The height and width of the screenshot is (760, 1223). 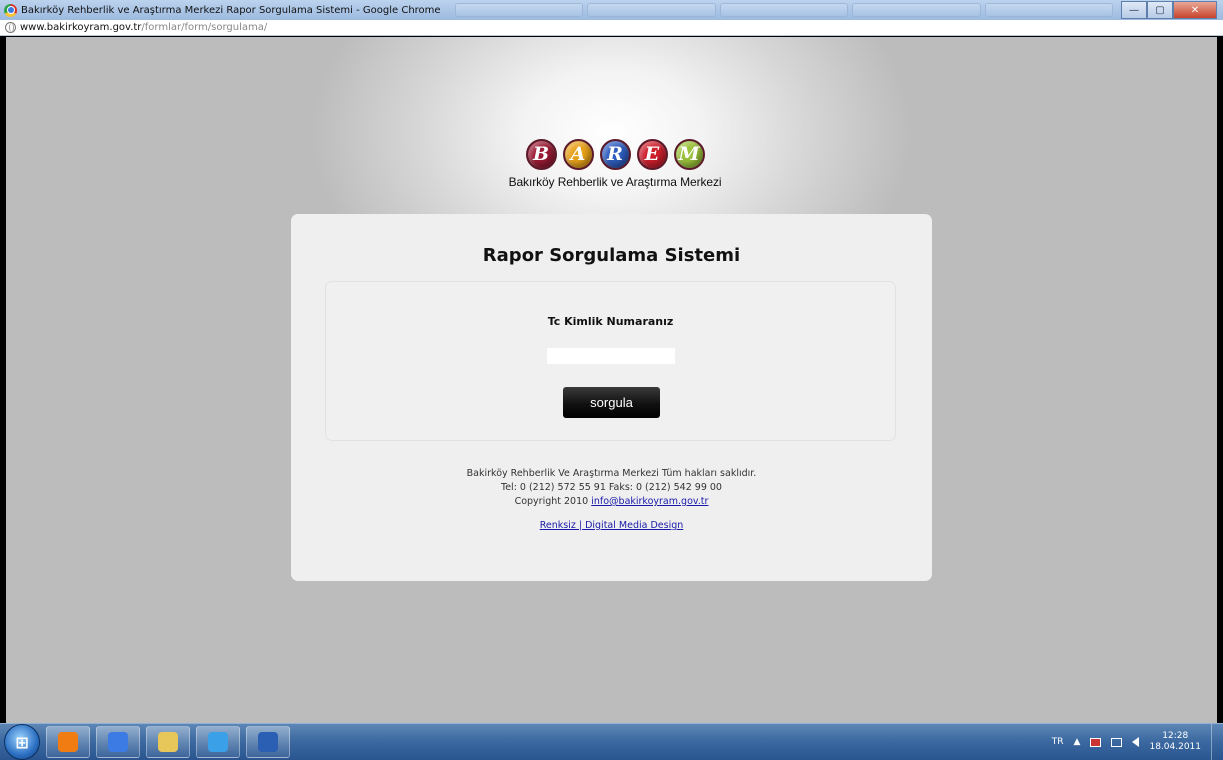 I want to click on logo-letter-r: R, so click(x=615, y=154).